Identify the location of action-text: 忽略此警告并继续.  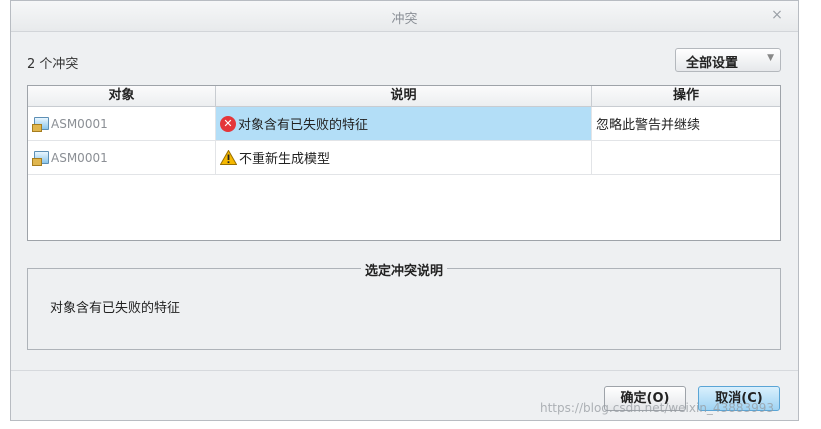
(648, 125).